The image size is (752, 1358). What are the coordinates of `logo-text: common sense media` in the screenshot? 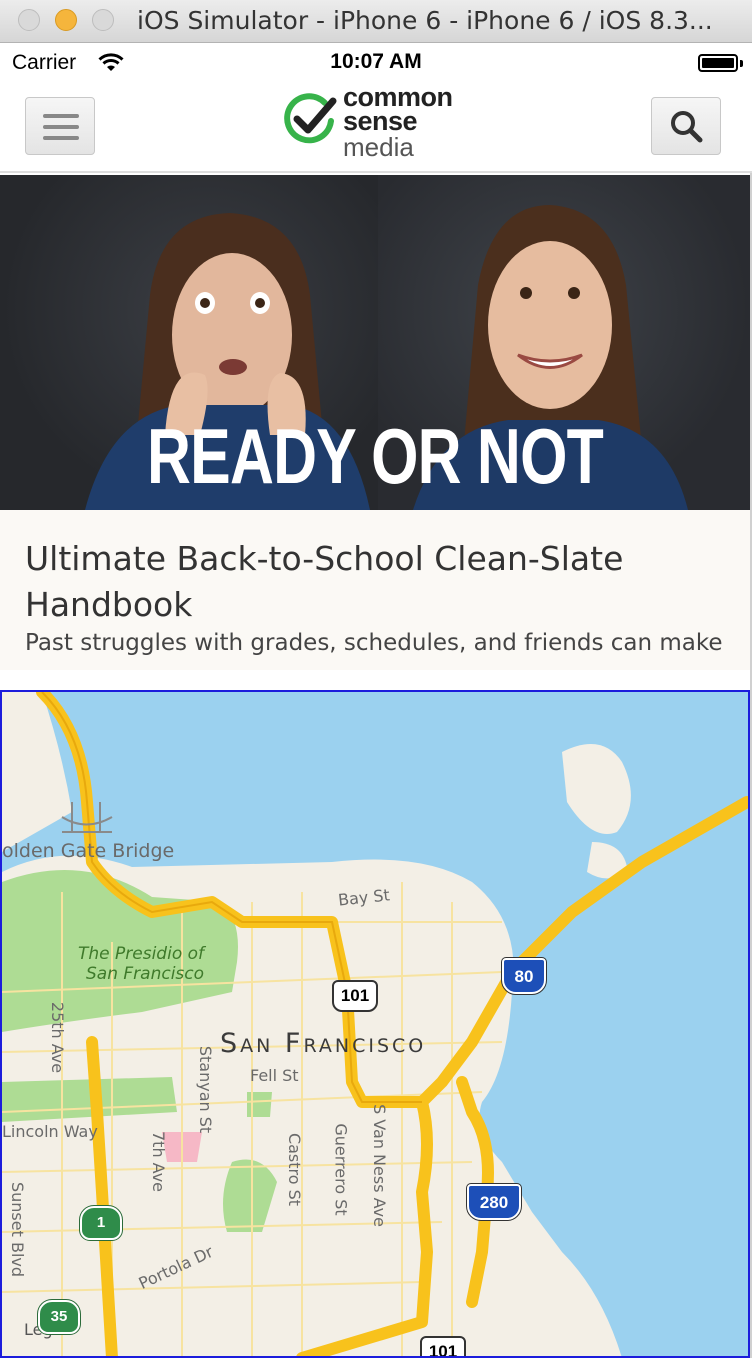 It's located at (398, 123).